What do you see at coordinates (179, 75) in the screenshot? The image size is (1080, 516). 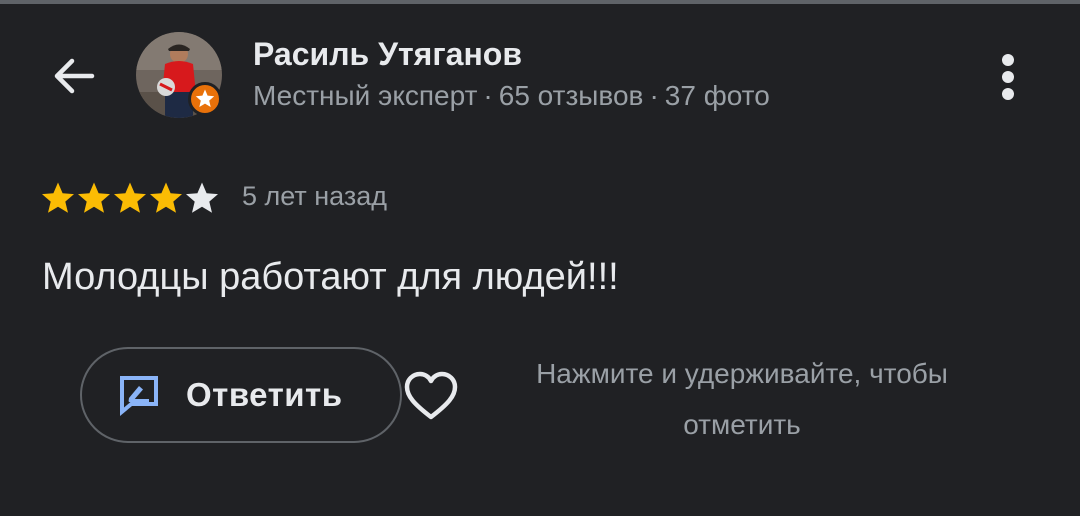 I see `author-avatar-container` at bounding box center [179, 75].